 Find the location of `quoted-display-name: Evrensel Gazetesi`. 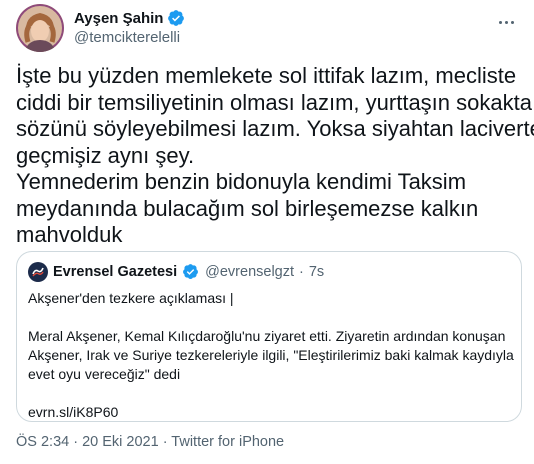

quoted-display-name: Evrensel Gazetesi is located at coordinates (115, 272).